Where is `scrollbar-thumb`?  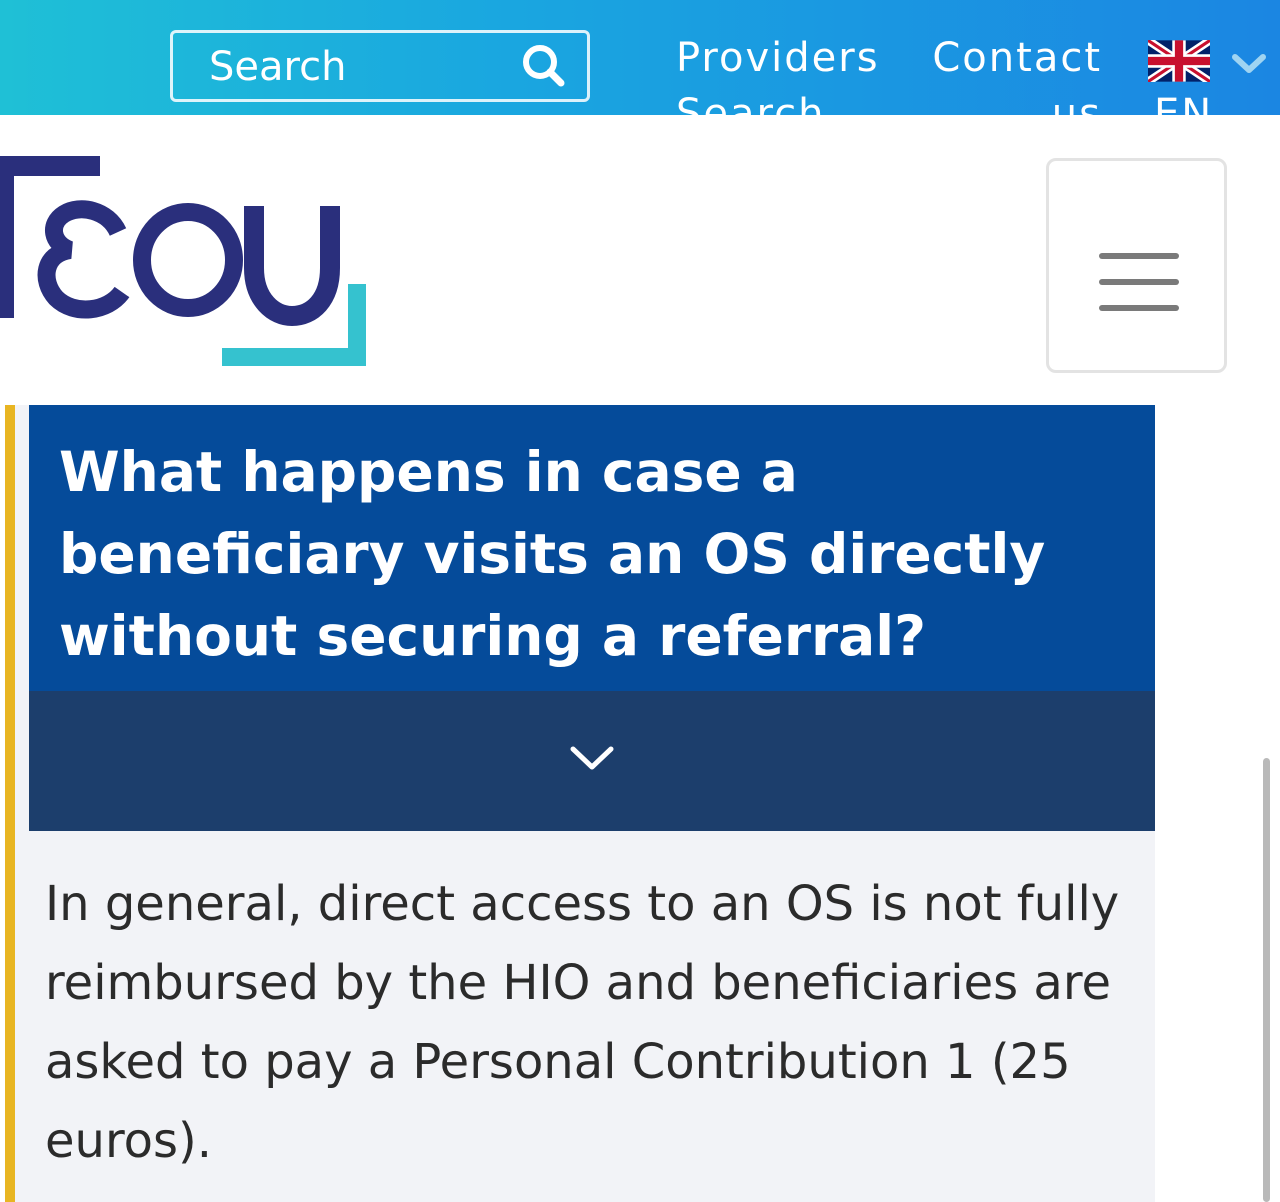
scrollbar-thumb is located at coordinates (1266, 980).